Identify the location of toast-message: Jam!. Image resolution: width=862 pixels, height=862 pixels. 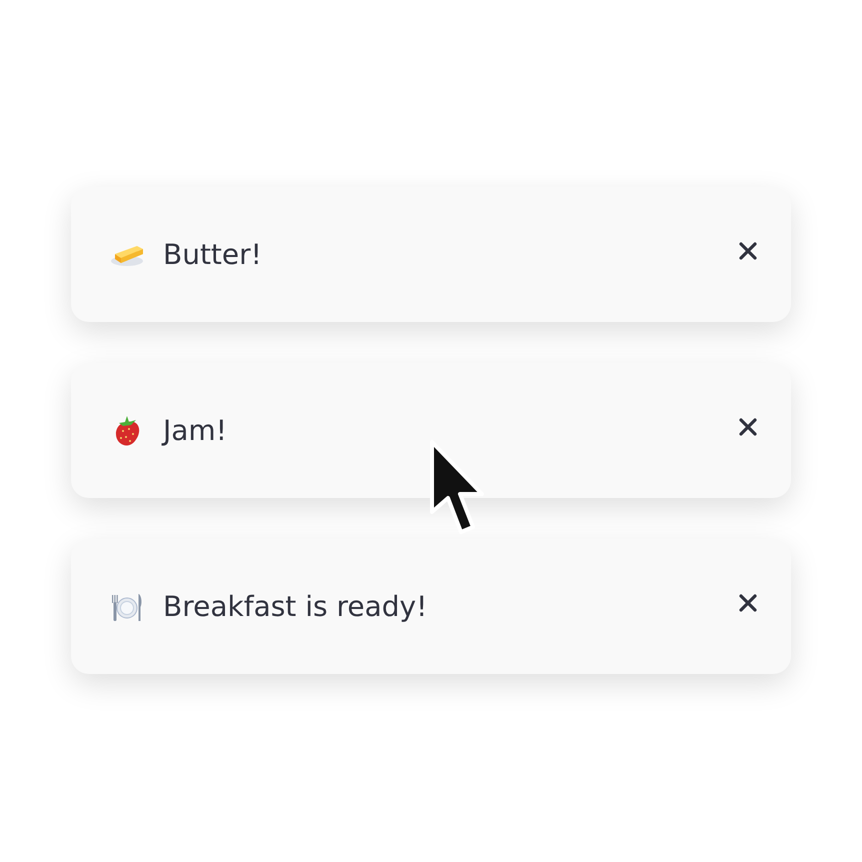
(195, 430).